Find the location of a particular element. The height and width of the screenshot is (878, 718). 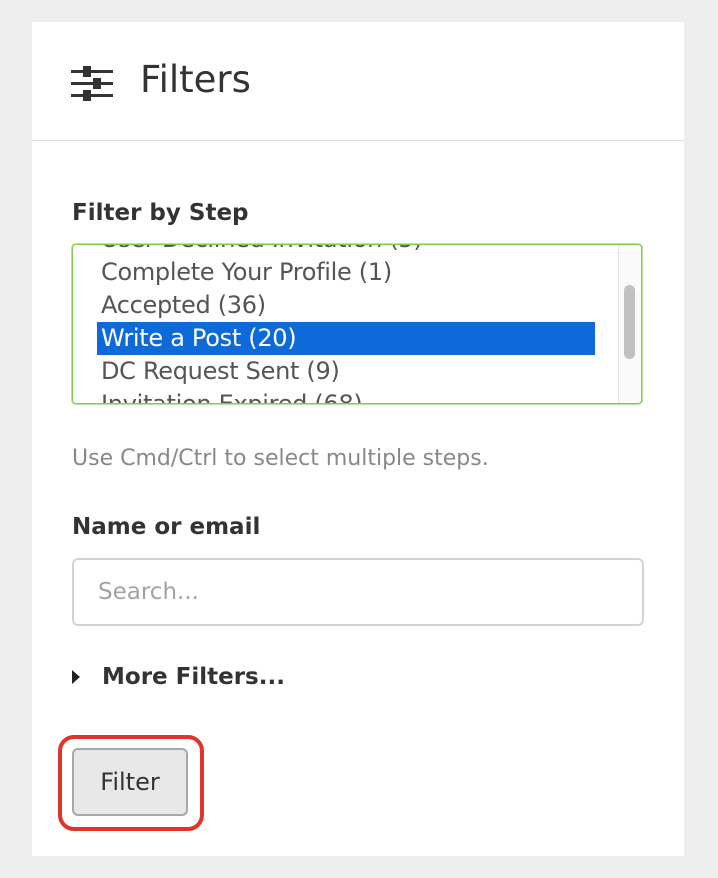

step-option: Accepted (36) is located at coordinates (346, 305).